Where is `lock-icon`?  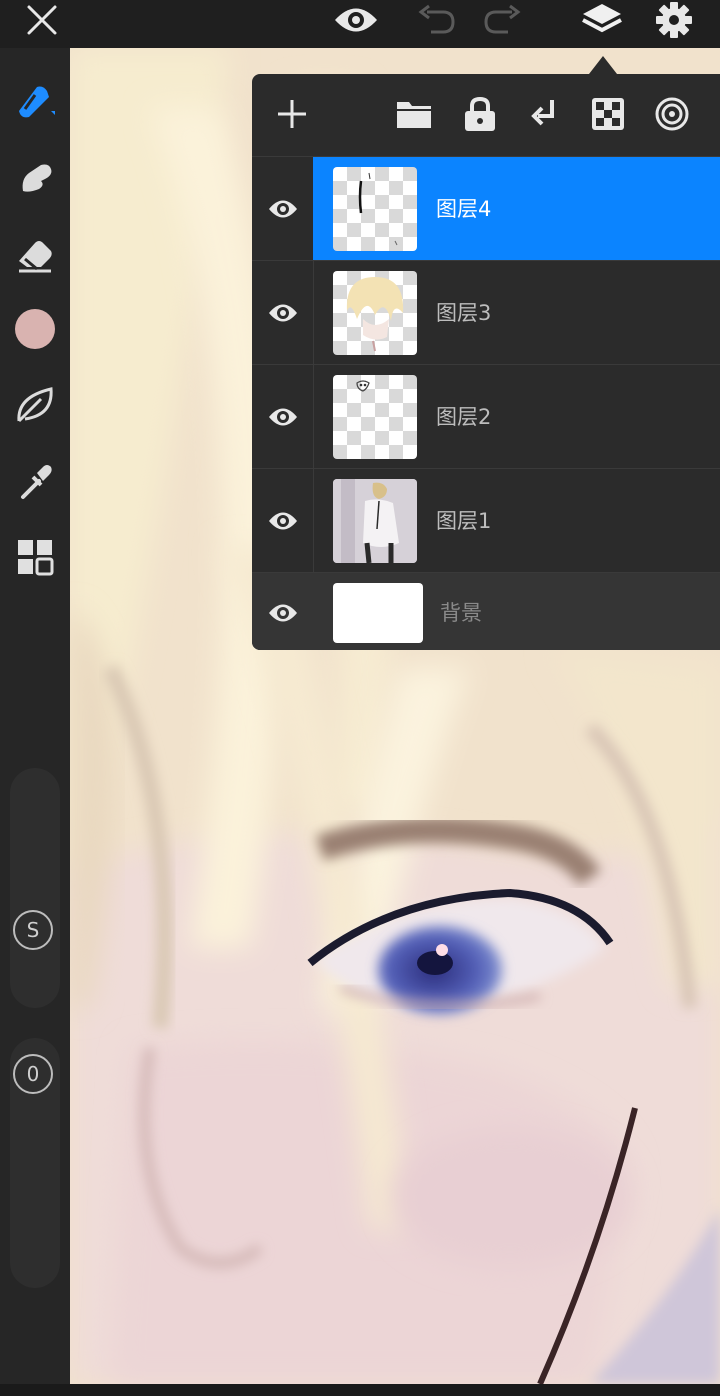
lock-icon is located at coordinates (480, 114).